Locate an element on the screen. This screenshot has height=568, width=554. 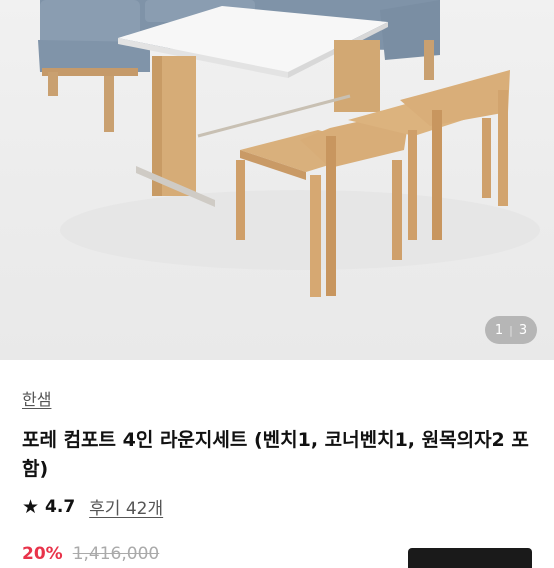
rating-row: ★ 4.7 후기 42개 is located at coordinates (92, 507).